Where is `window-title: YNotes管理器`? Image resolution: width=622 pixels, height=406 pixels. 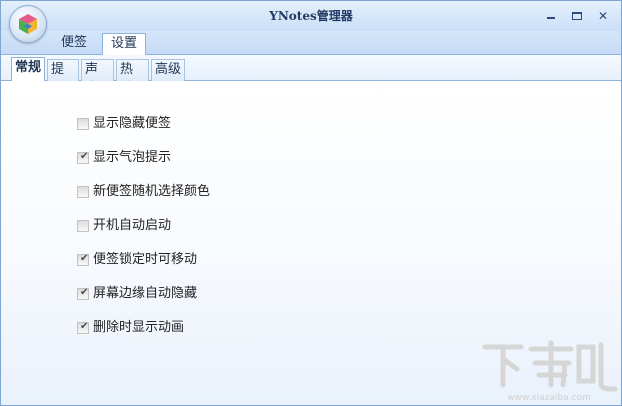
window-title: YNotes管理器 is located at coordinates (311, 16).